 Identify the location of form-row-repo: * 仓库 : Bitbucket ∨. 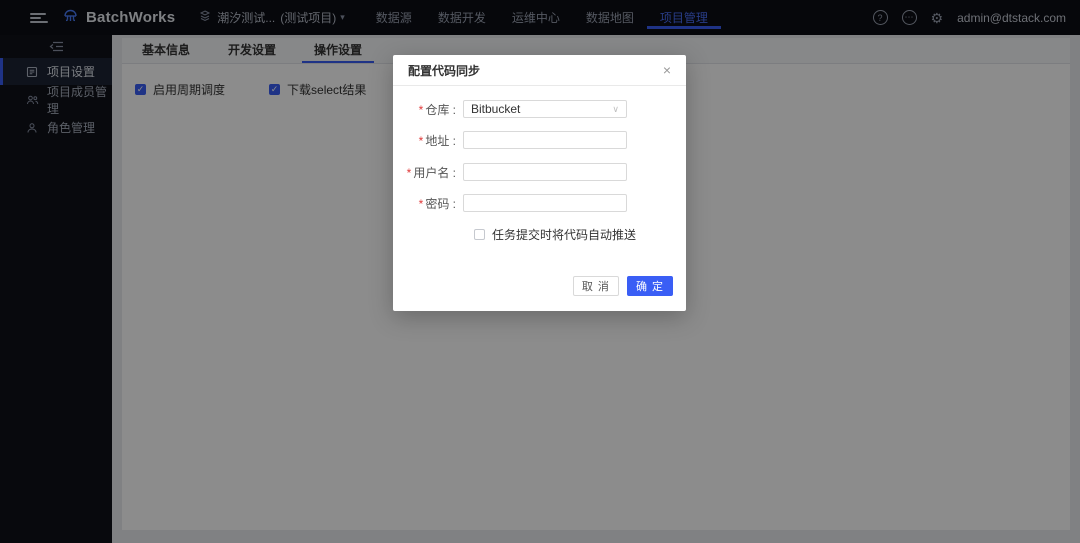
(539, 109).